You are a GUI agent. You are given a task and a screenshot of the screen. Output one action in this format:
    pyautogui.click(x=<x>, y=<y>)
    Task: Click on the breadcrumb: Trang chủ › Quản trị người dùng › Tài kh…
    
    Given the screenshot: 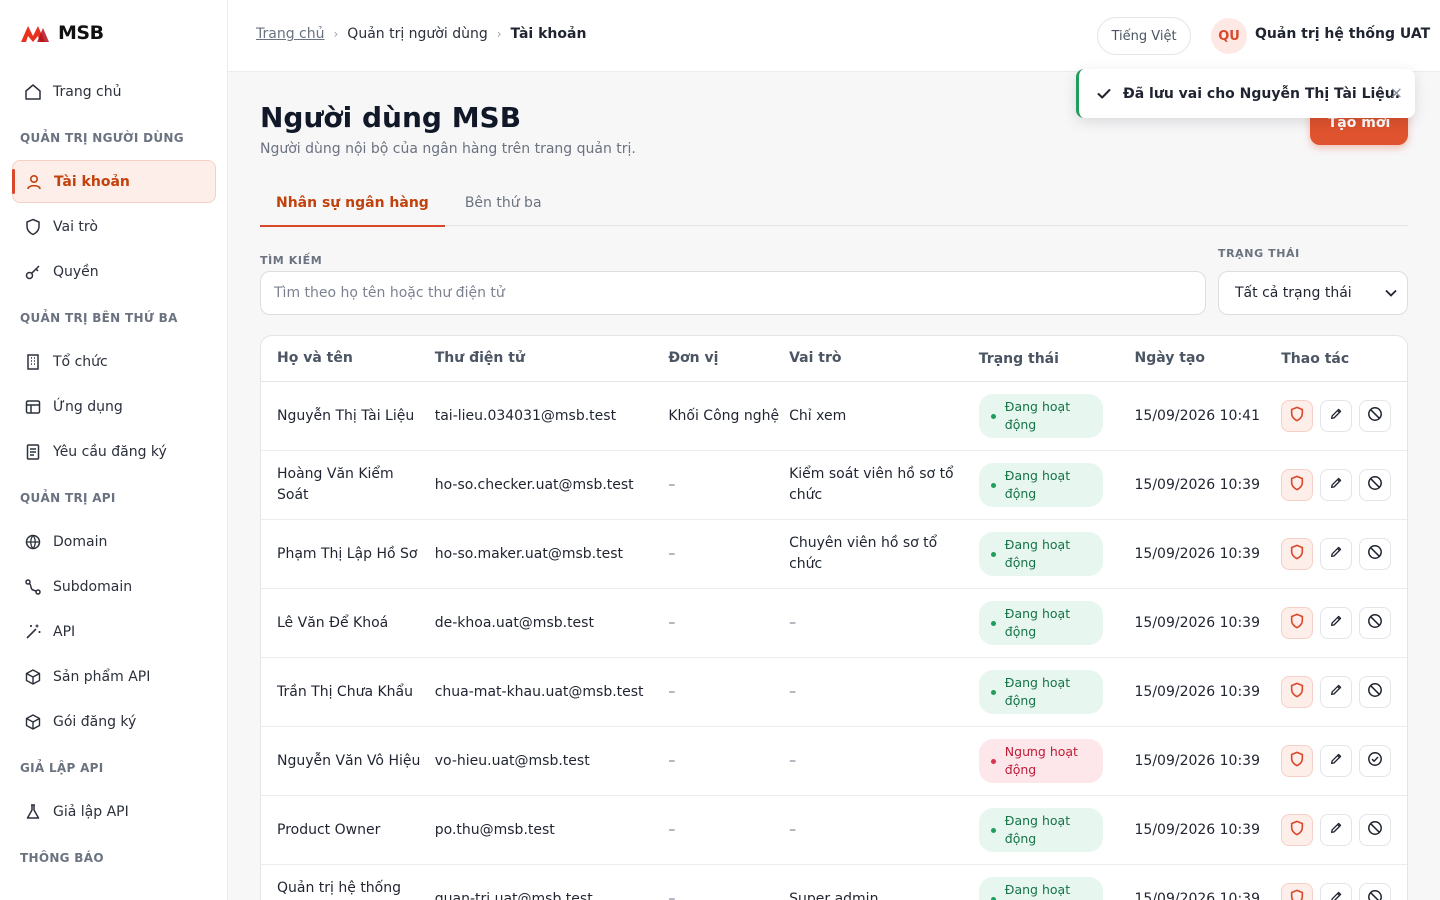 What is the action you would take?
    pyautogui.click(x=421, y=34)
    